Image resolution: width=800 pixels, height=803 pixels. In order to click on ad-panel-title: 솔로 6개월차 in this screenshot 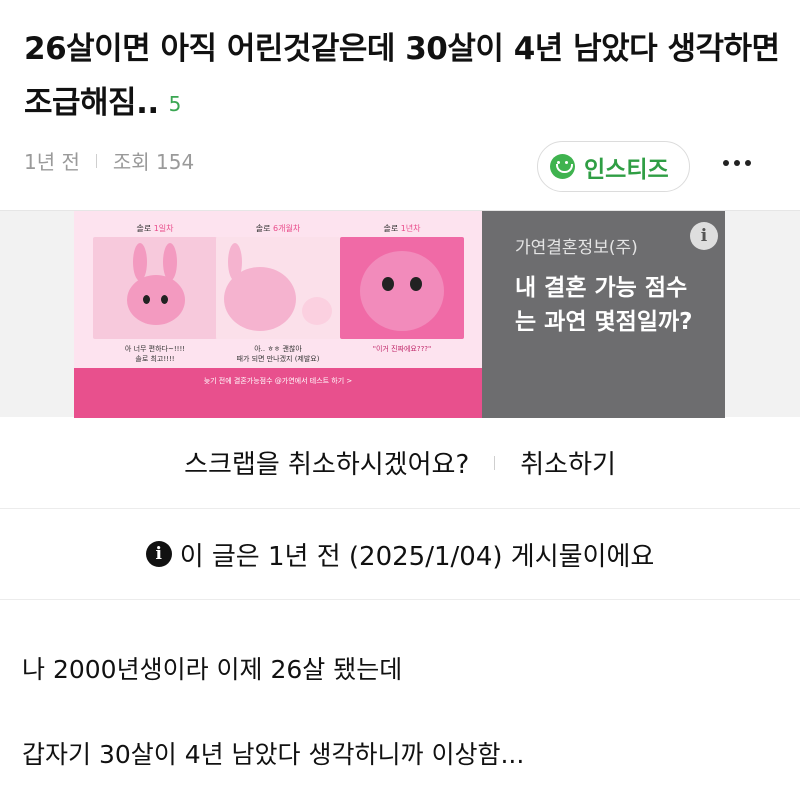, I will do `click(278, 230)`.